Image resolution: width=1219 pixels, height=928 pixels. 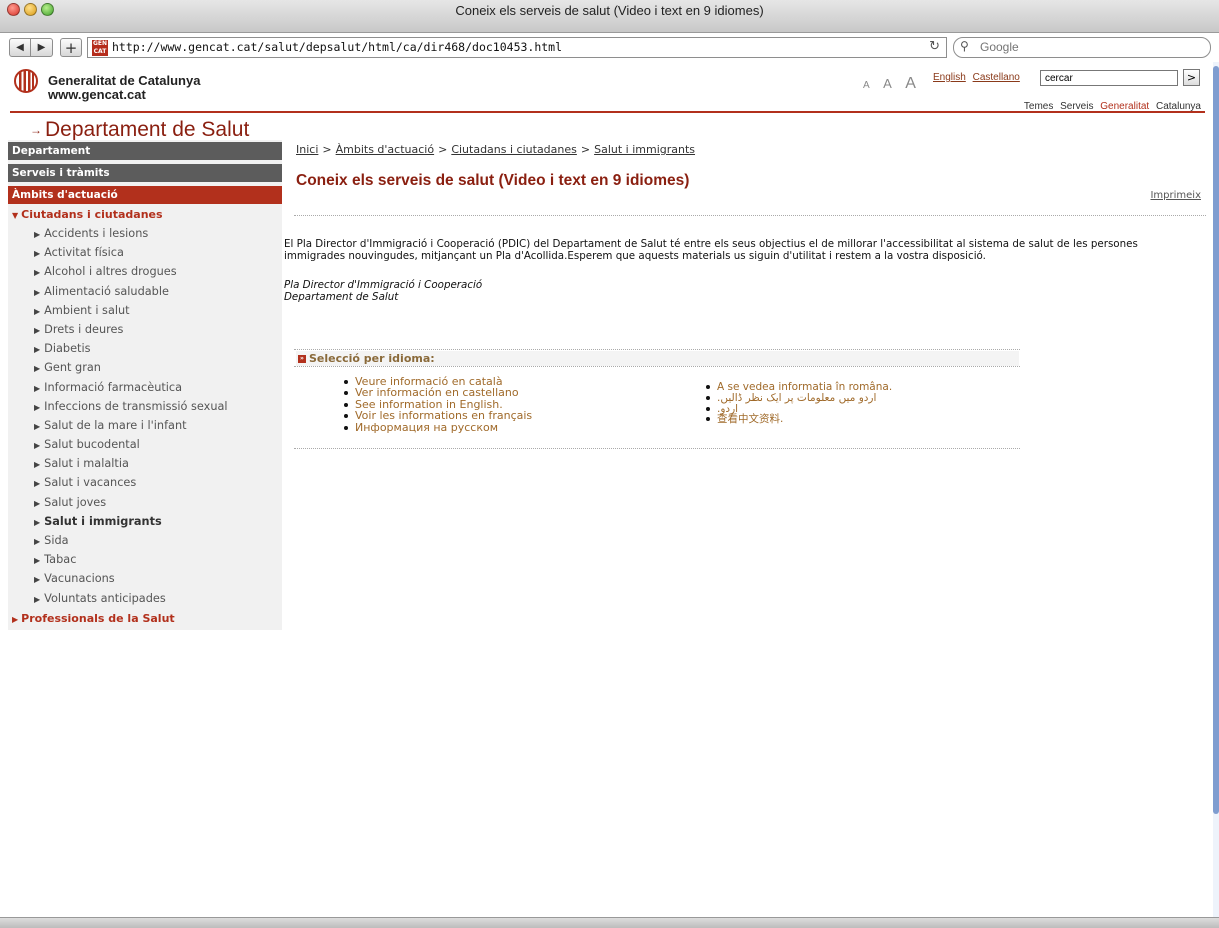 I want to click on sidebar-item: ▶ Diabetis, so click(x=131, y=351).